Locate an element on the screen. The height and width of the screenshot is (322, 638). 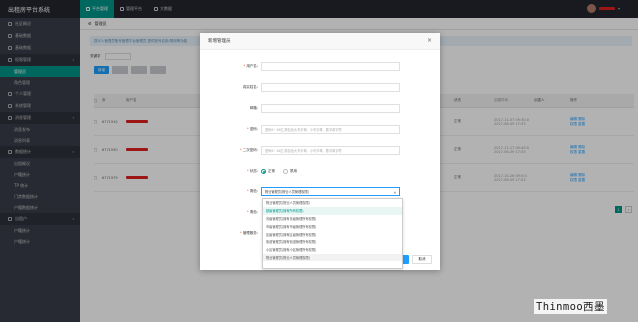
cancel-button: 取消 is located at coordinates (422, 259).